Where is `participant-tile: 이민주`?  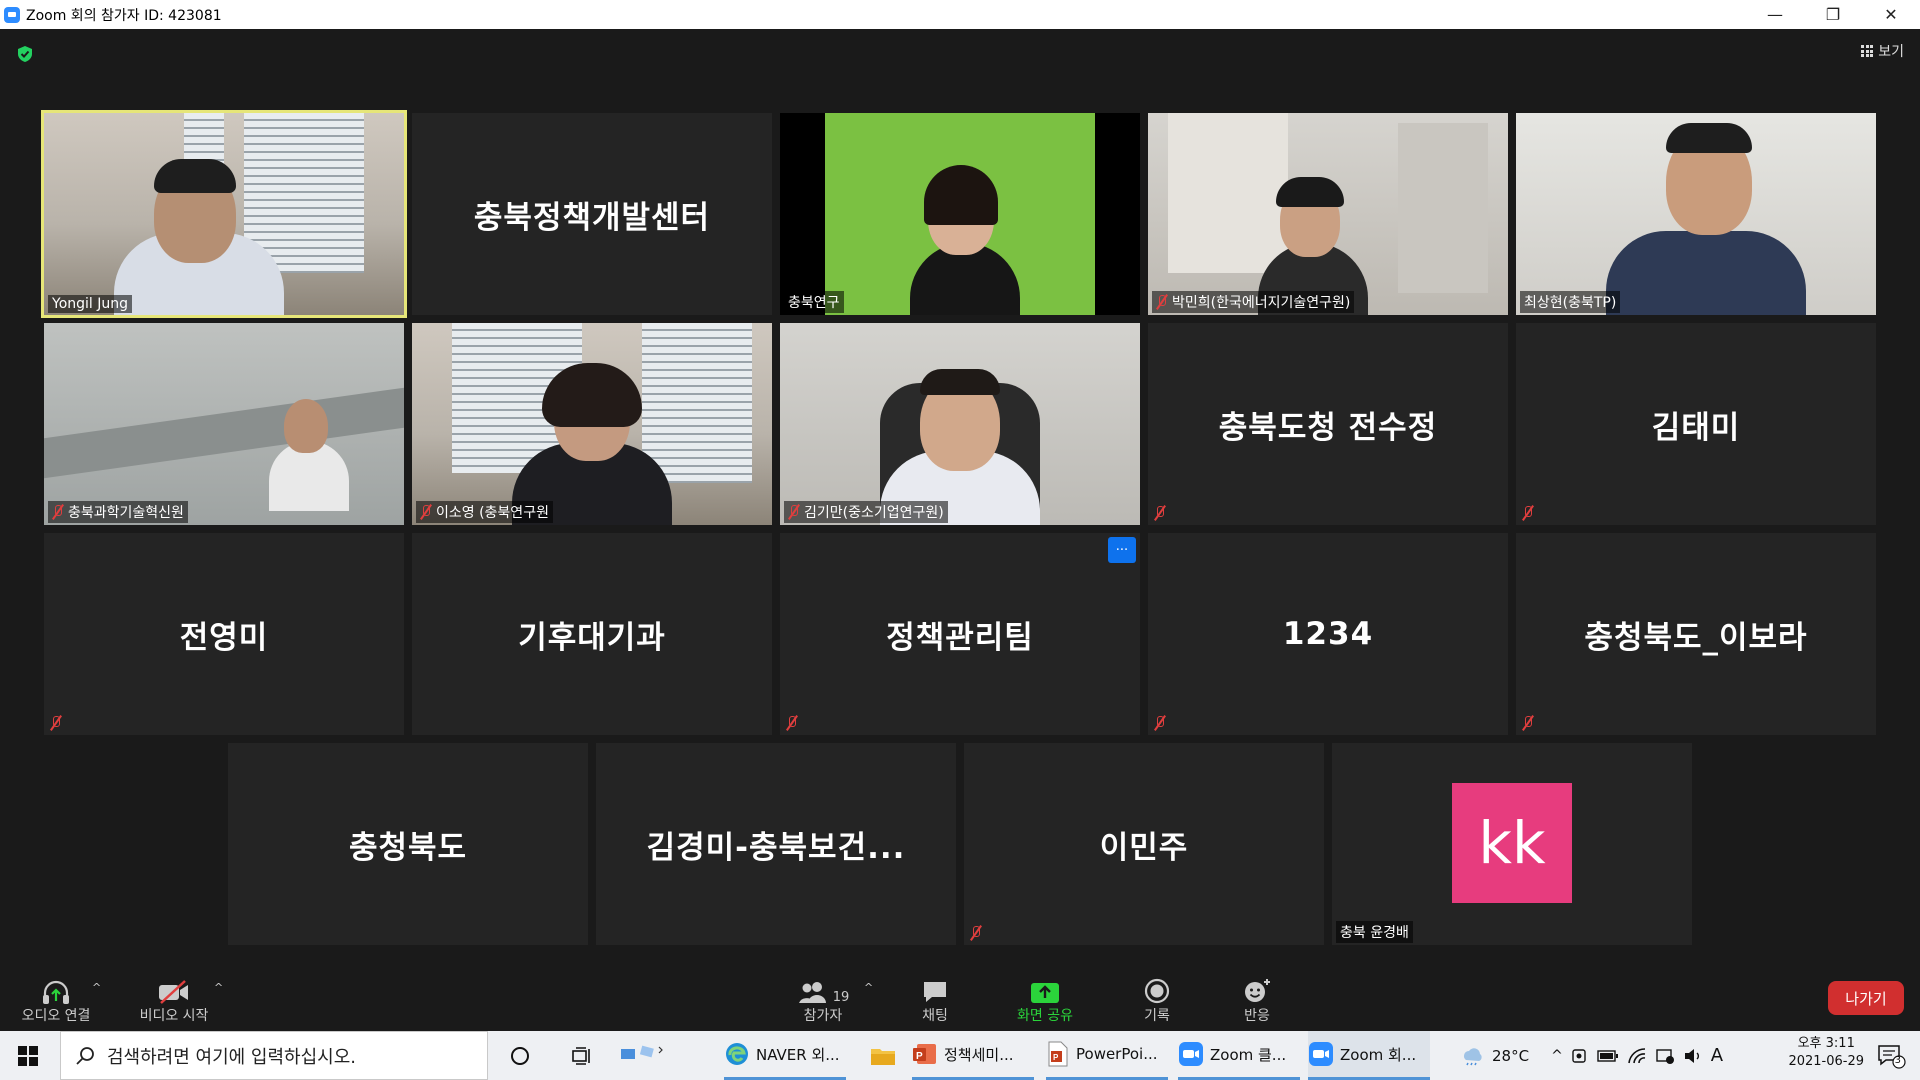
participant-tile: 이민주 is located at coordinates (1144, 844).